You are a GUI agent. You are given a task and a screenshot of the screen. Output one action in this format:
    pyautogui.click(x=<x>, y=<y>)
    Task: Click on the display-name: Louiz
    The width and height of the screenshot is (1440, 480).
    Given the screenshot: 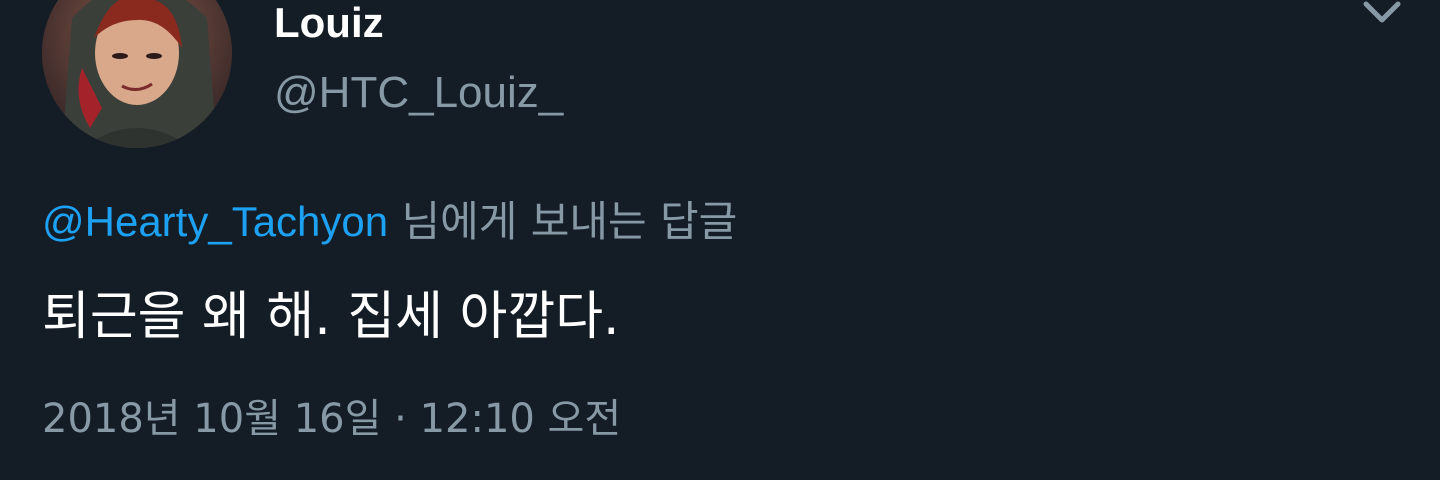 What is the action you would take?
    pyautogui.click(x=329, y=23)
    